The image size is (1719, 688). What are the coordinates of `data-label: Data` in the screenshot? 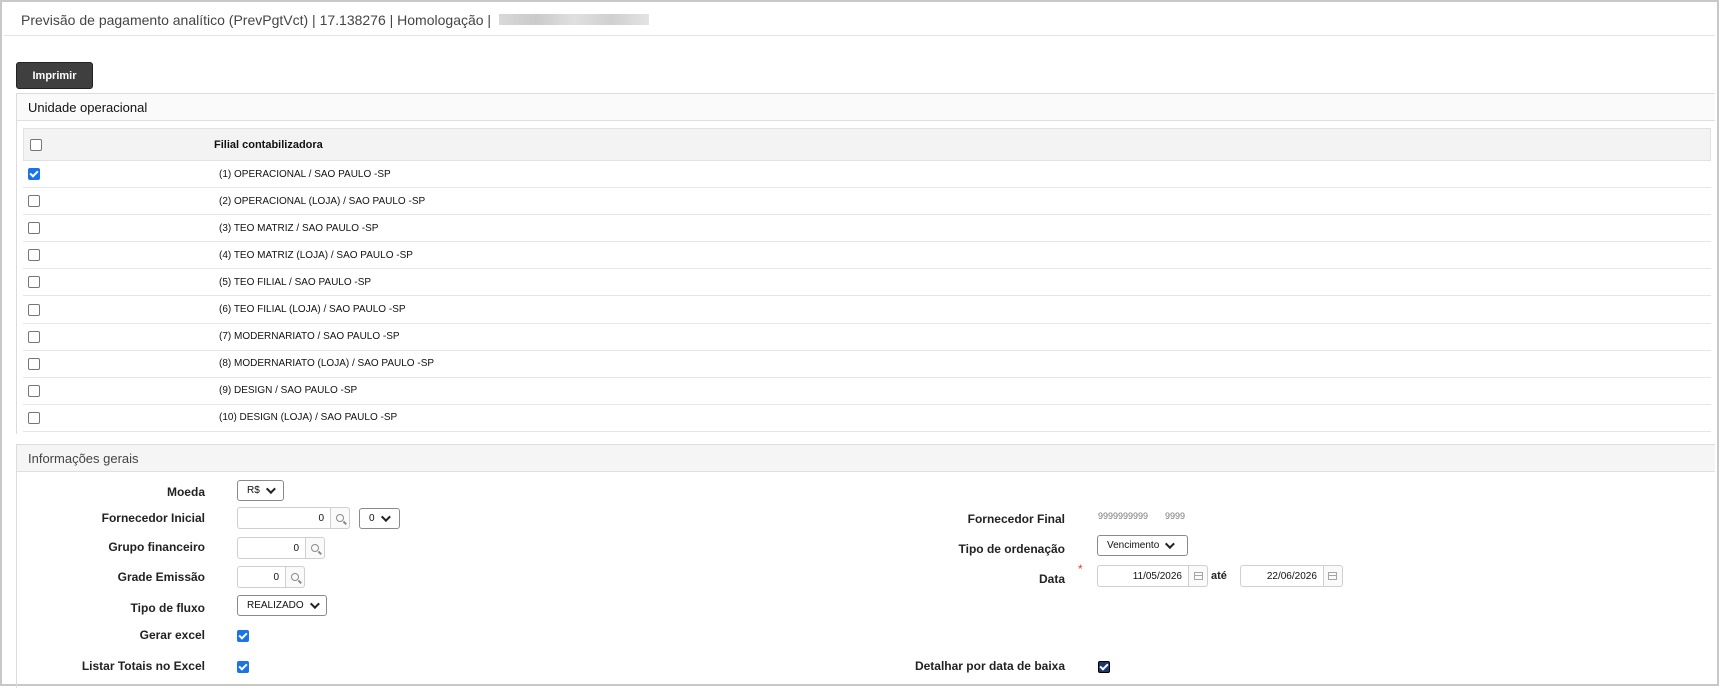 It's located at (1051, 579).